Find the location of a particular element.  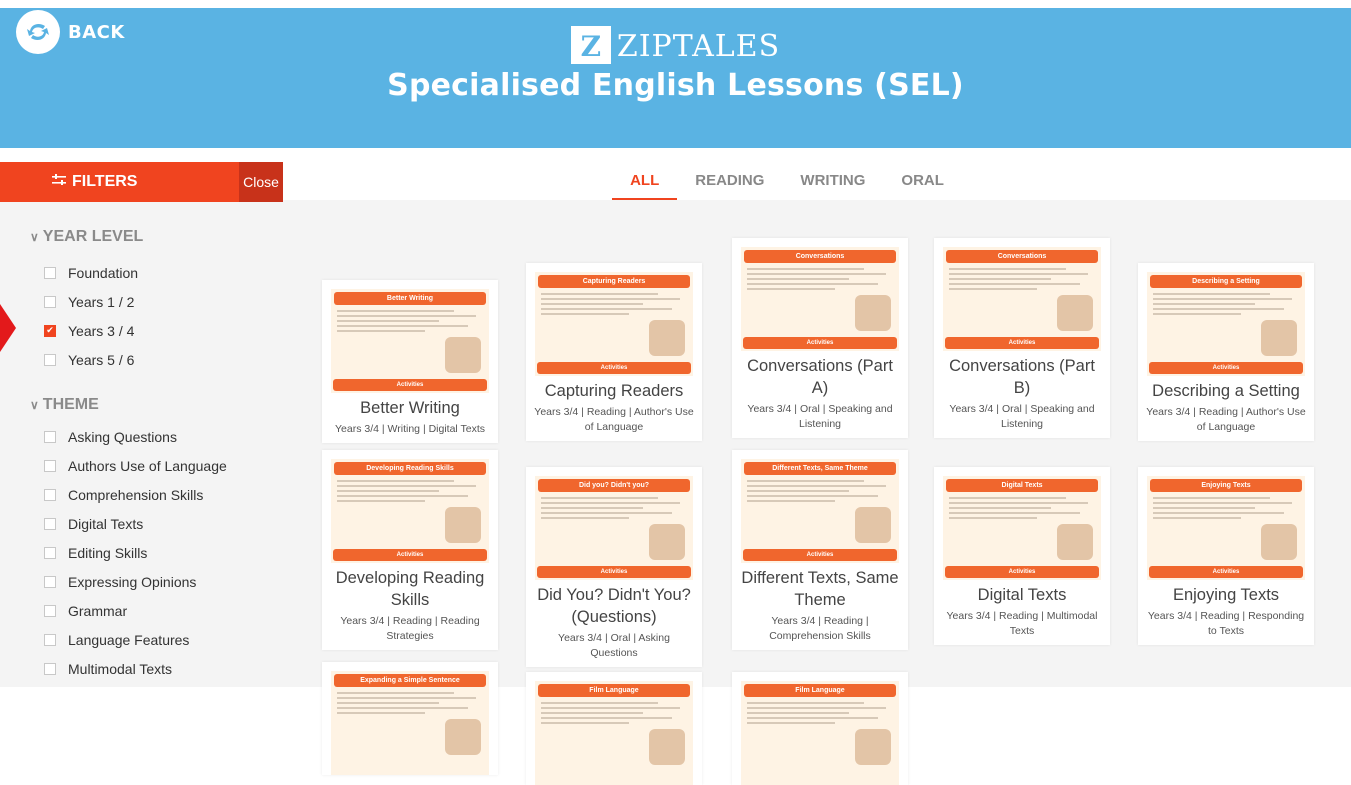

lesson-thumbnail: Did you? Didn't you? Activities is located at coordinates (614, 528).